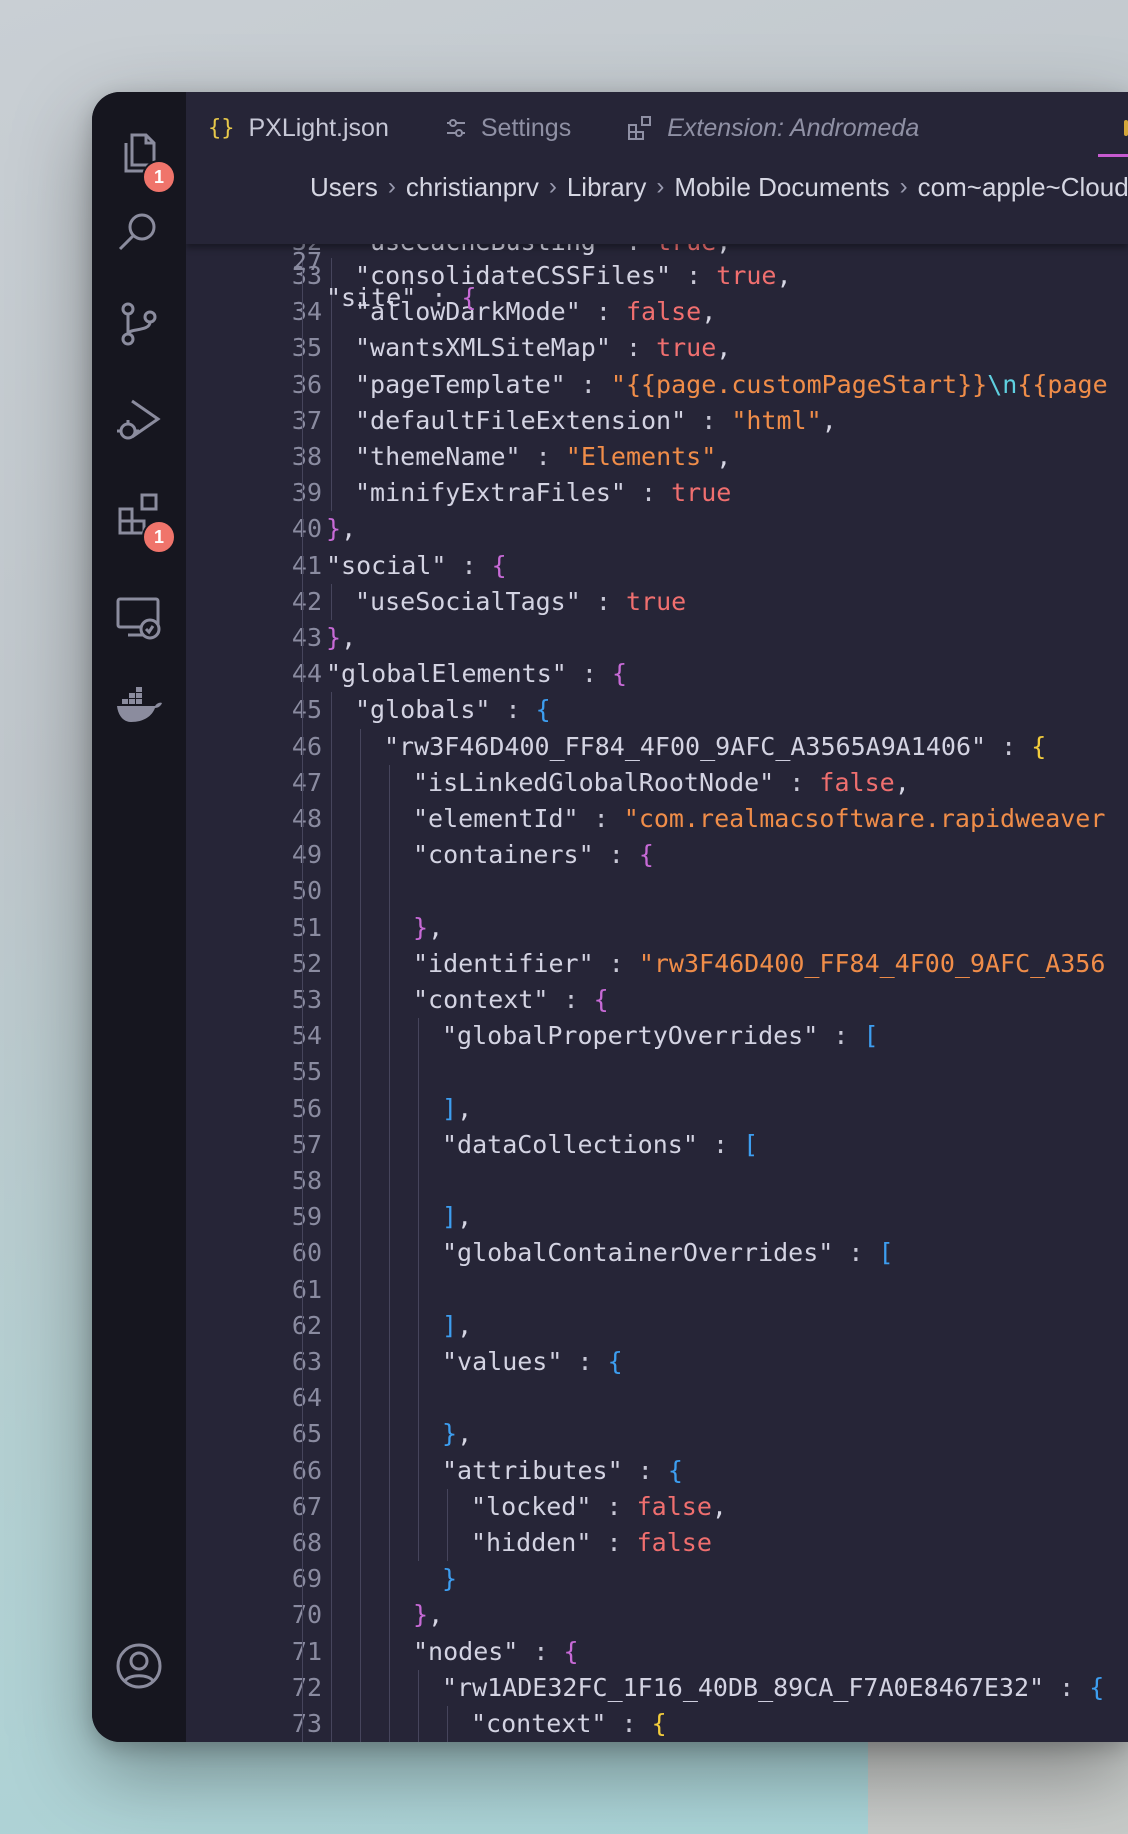 The image size is (1128, 1834). Describe the element at coordinates (306, 1470) in the screenshot. I see `line-number: 66` at that location.